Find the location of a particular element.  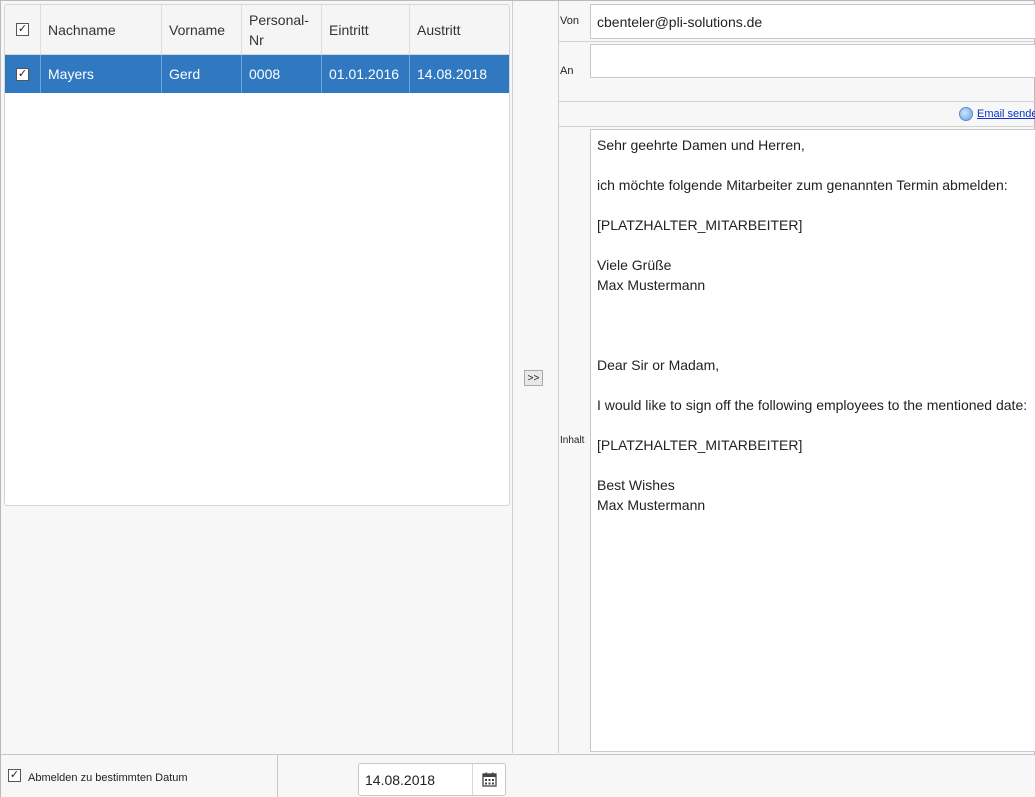

inhalt-label: Inhalt is located at coordinates (572, 440).